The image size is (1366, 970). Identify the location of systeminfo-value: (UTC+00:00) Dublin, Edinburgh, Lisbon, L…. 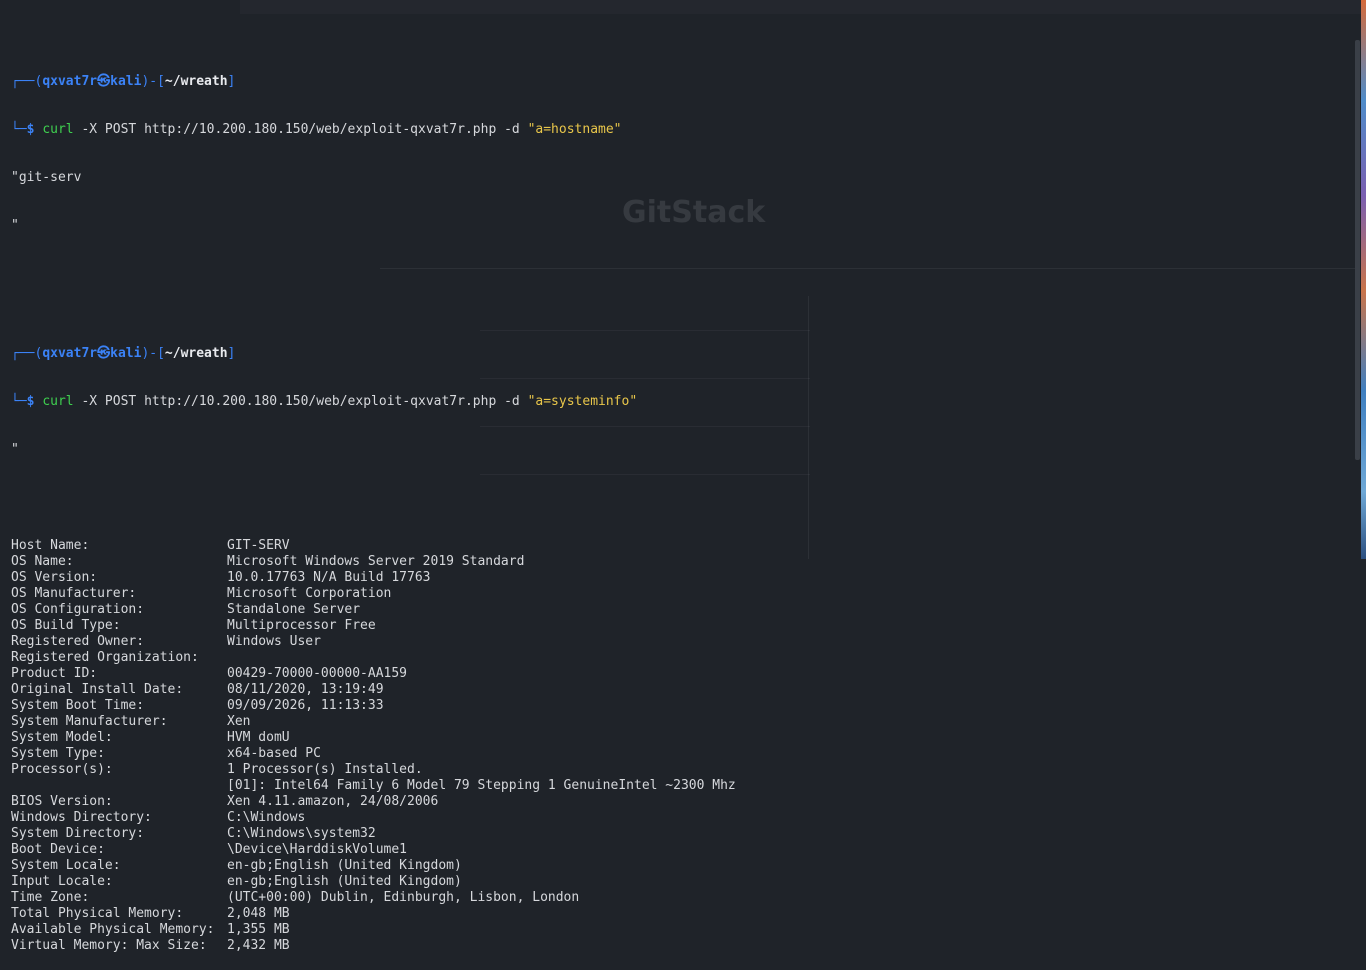
(403, 897).